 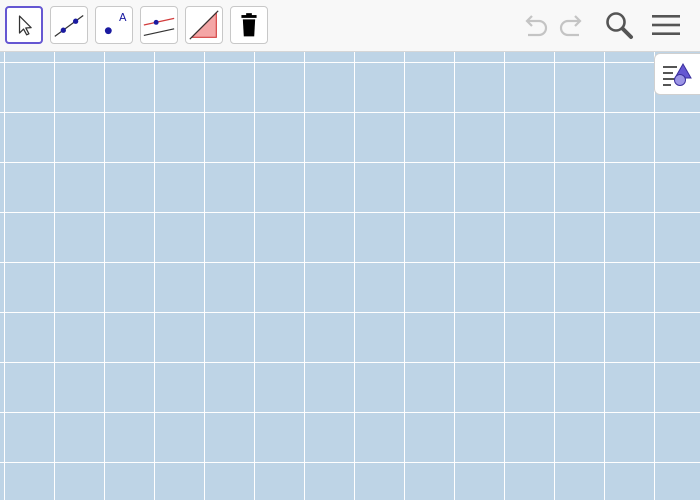 I want to click on tool-polygon, so click(x=204, y=25).